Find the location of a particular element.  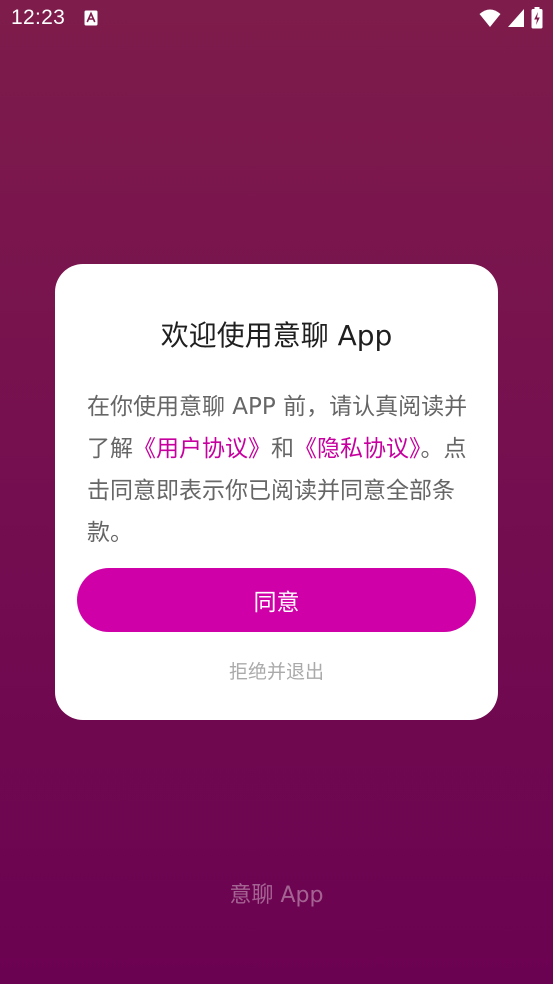

wifi-icon is located at coordinates (490, 18).